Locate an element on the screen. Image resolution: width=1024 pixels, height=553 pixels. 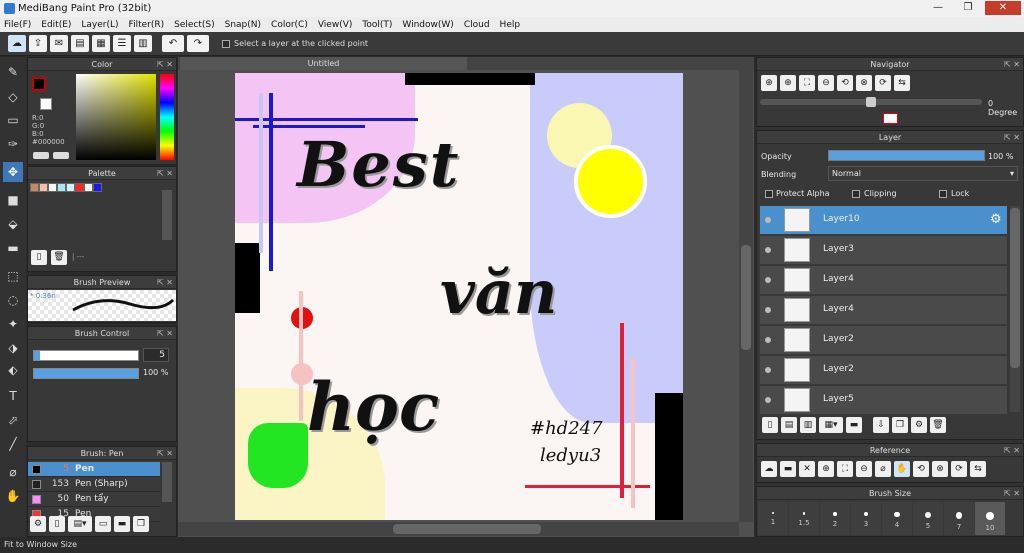
menu-file: File(F) is located at coordinates (17, 25).